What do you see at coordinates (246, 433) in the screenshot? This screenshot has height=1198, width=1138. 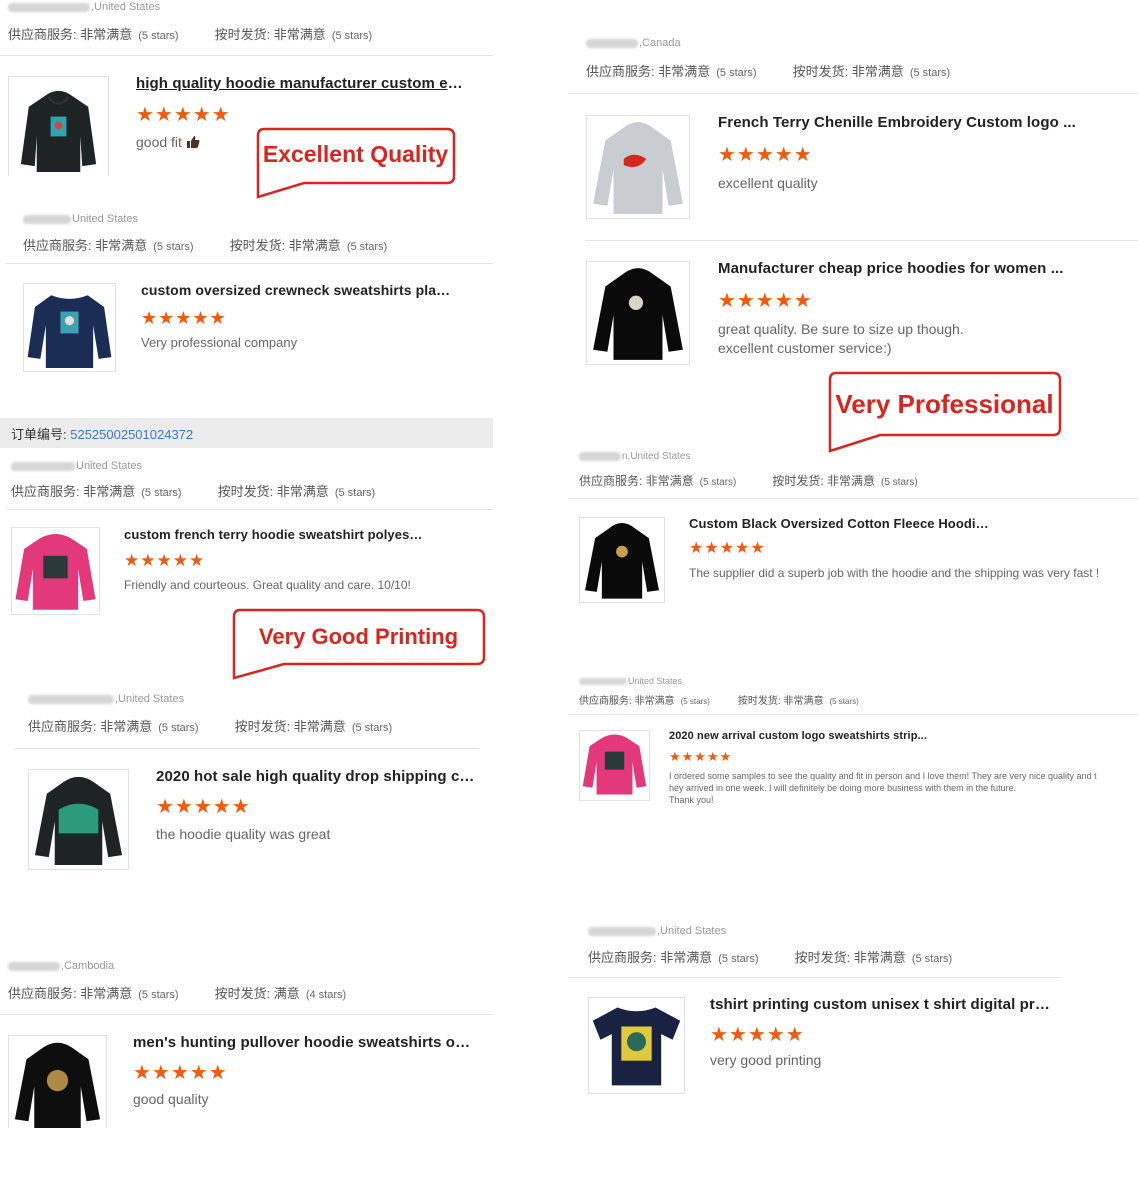 I see `order-number-bar: 订单编号: 52525002501024372` at bounding box center [246, 433].